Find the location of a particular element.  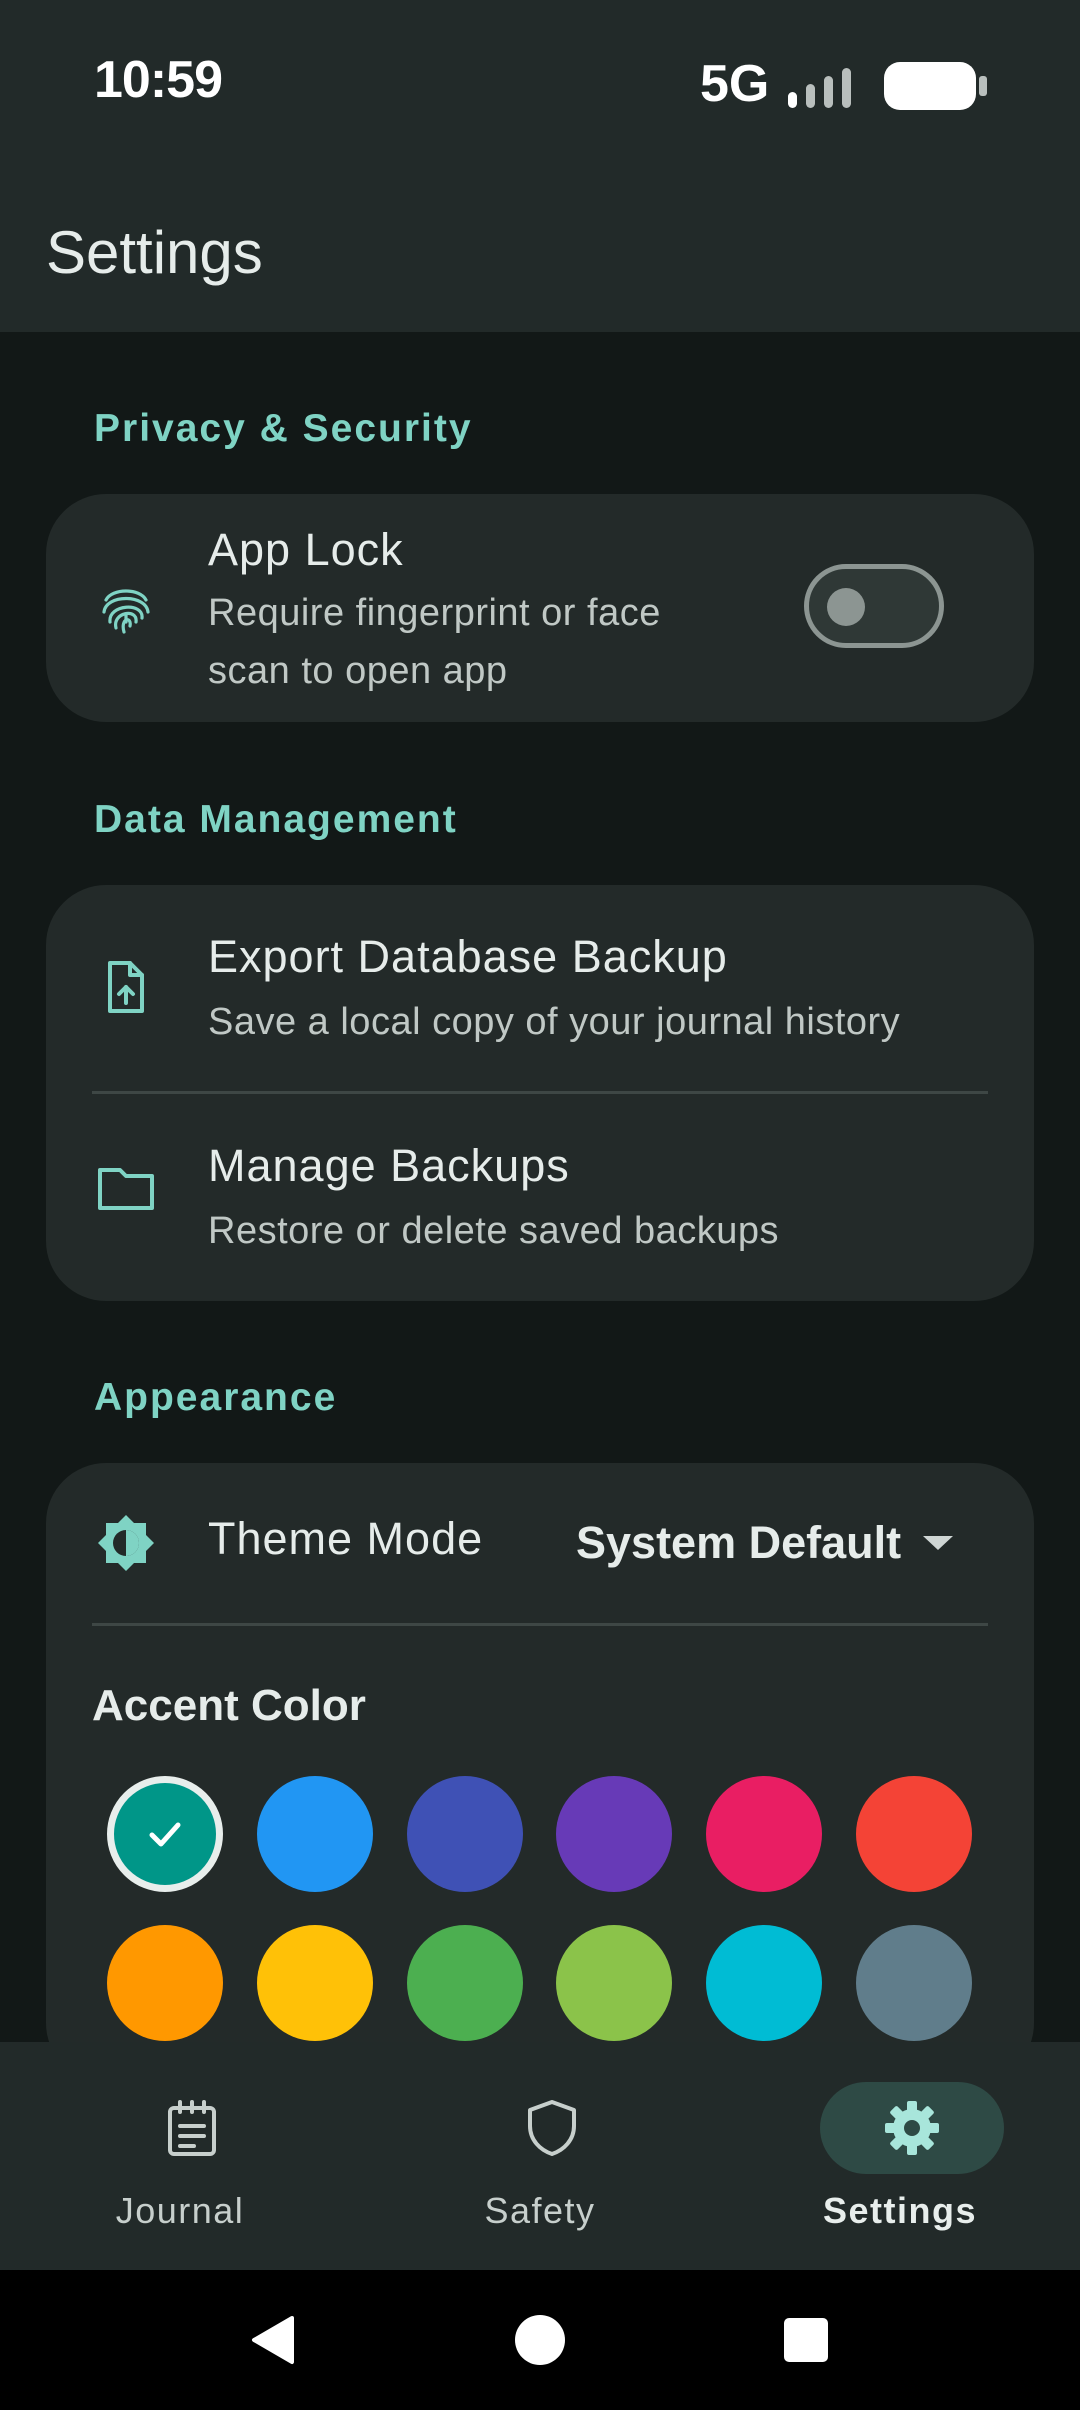

recents-icon is located at coordinates (806, 2340).